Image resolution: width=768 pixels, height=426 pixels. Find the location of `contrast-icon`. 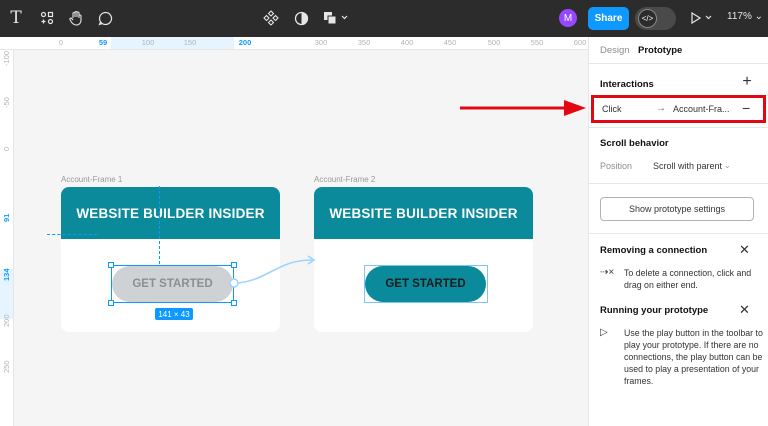

contrast-icon is located at coordinates (301, 18).